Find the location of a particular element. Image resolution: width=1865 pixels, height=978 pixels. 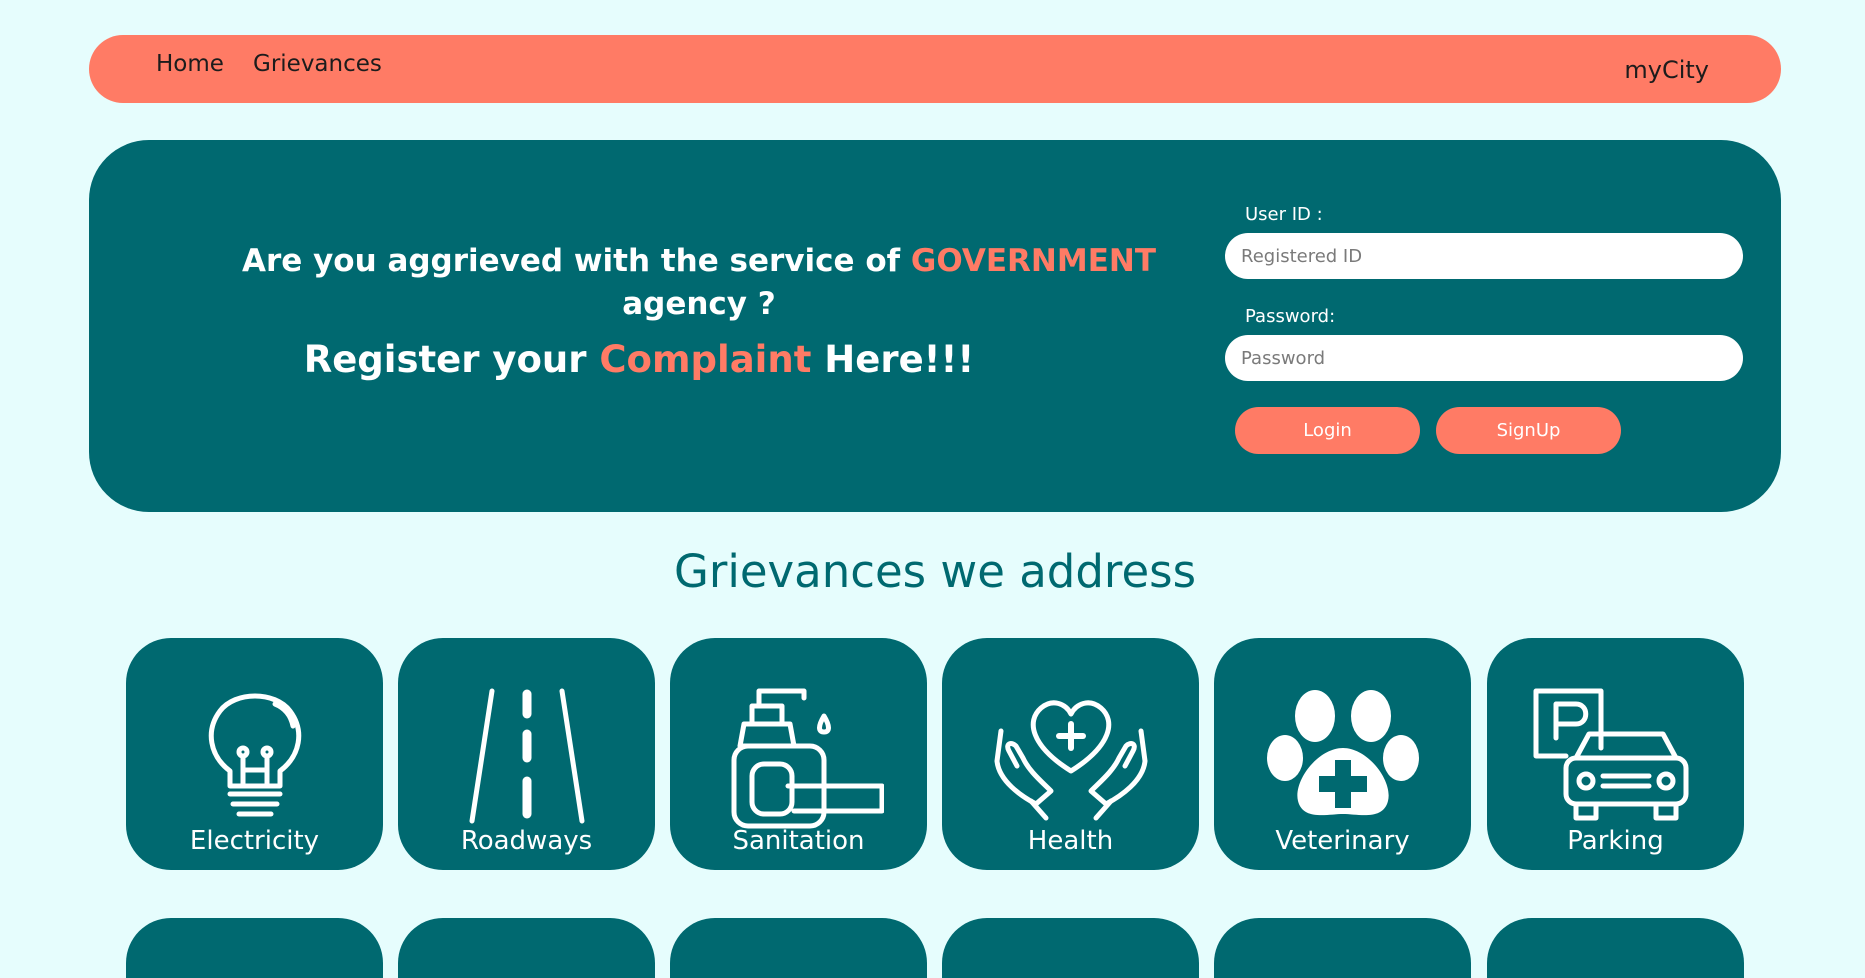

hero-government-highlight: GOVERNMENT is located at coordinates (1033, 261).